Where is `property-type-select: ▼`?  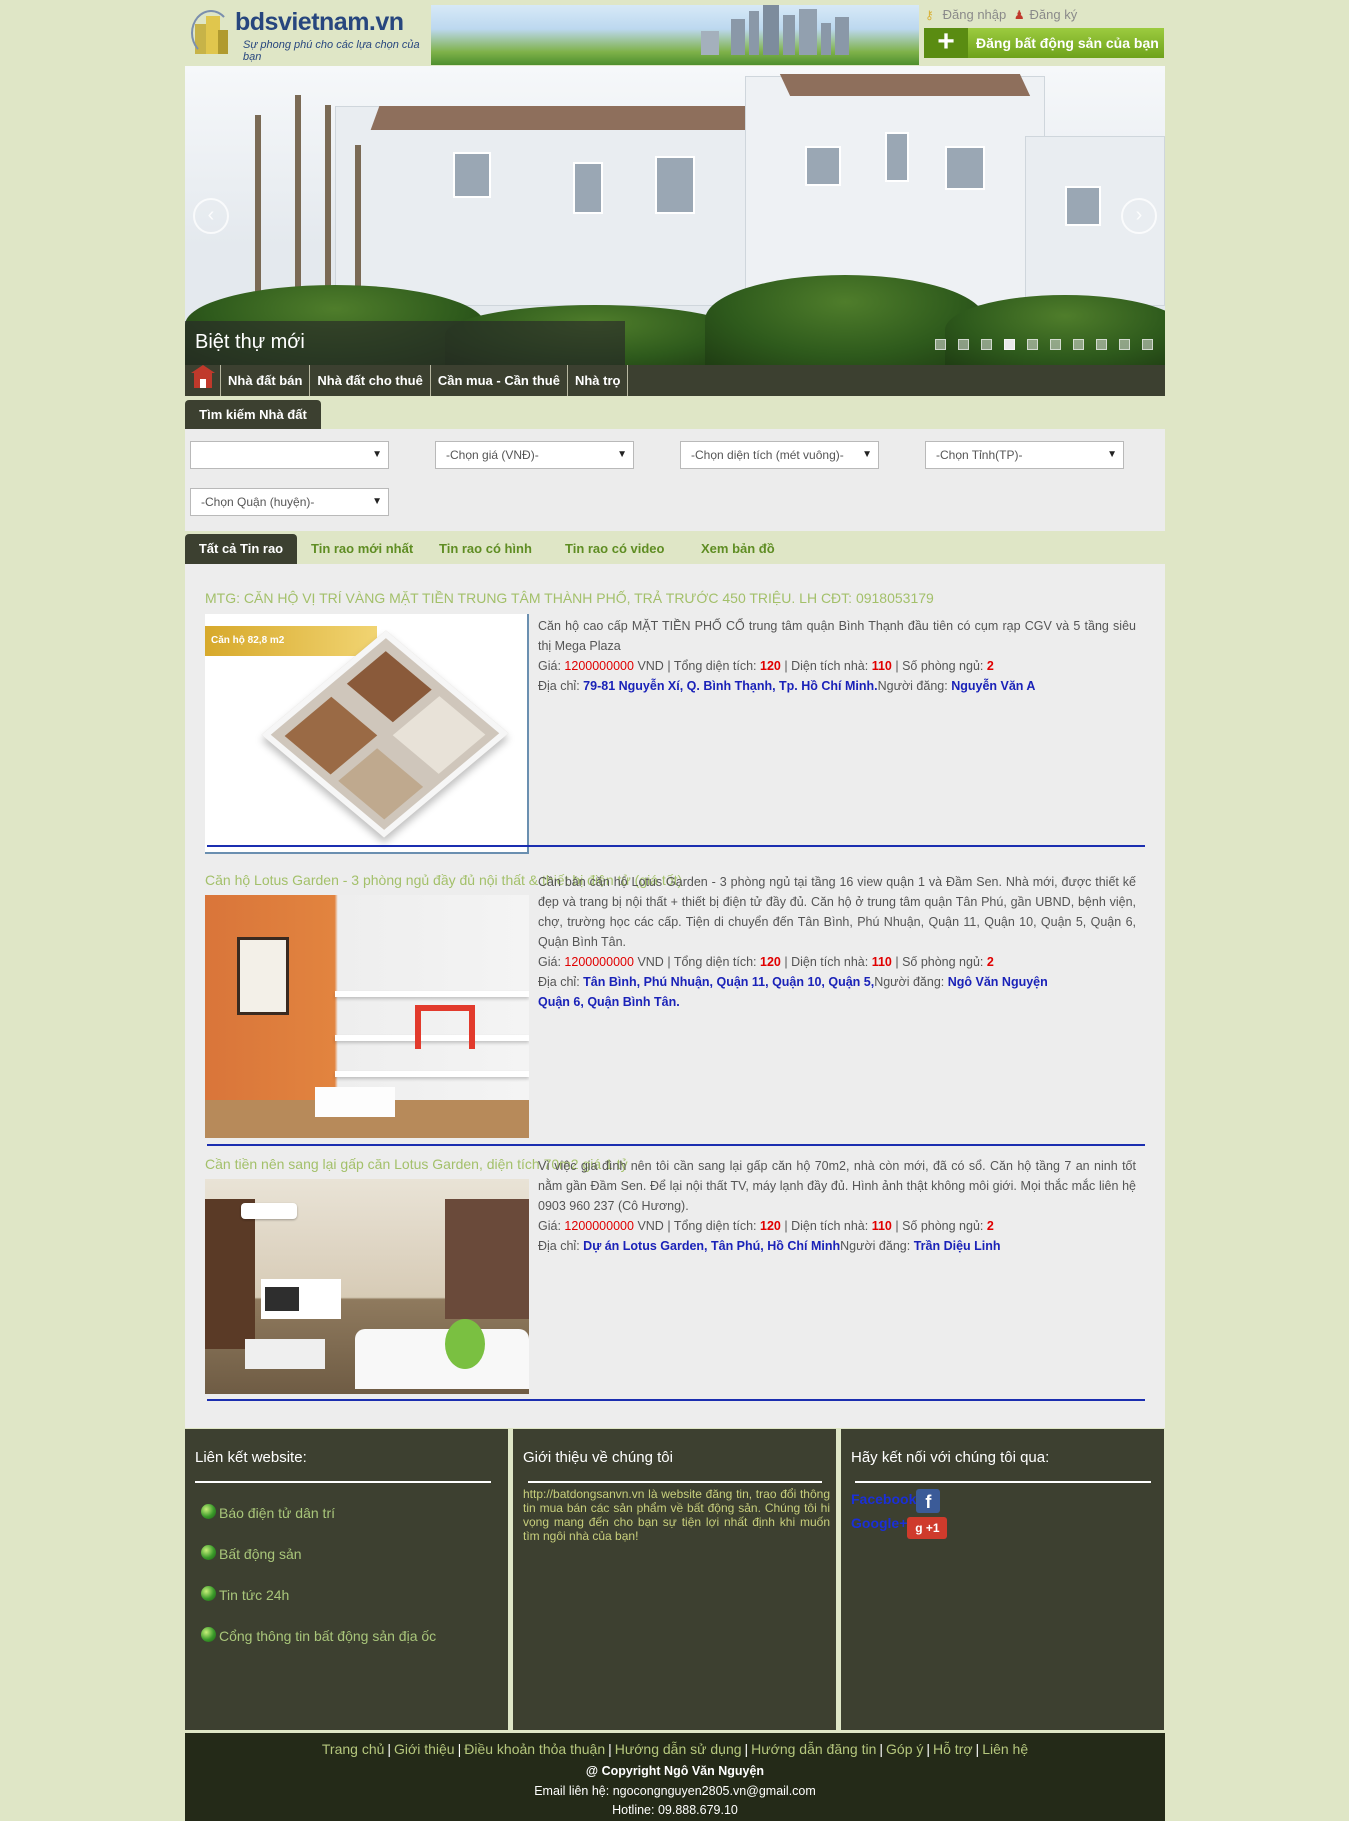 property-type-select: ▼ is located at coordinates (289, 455).